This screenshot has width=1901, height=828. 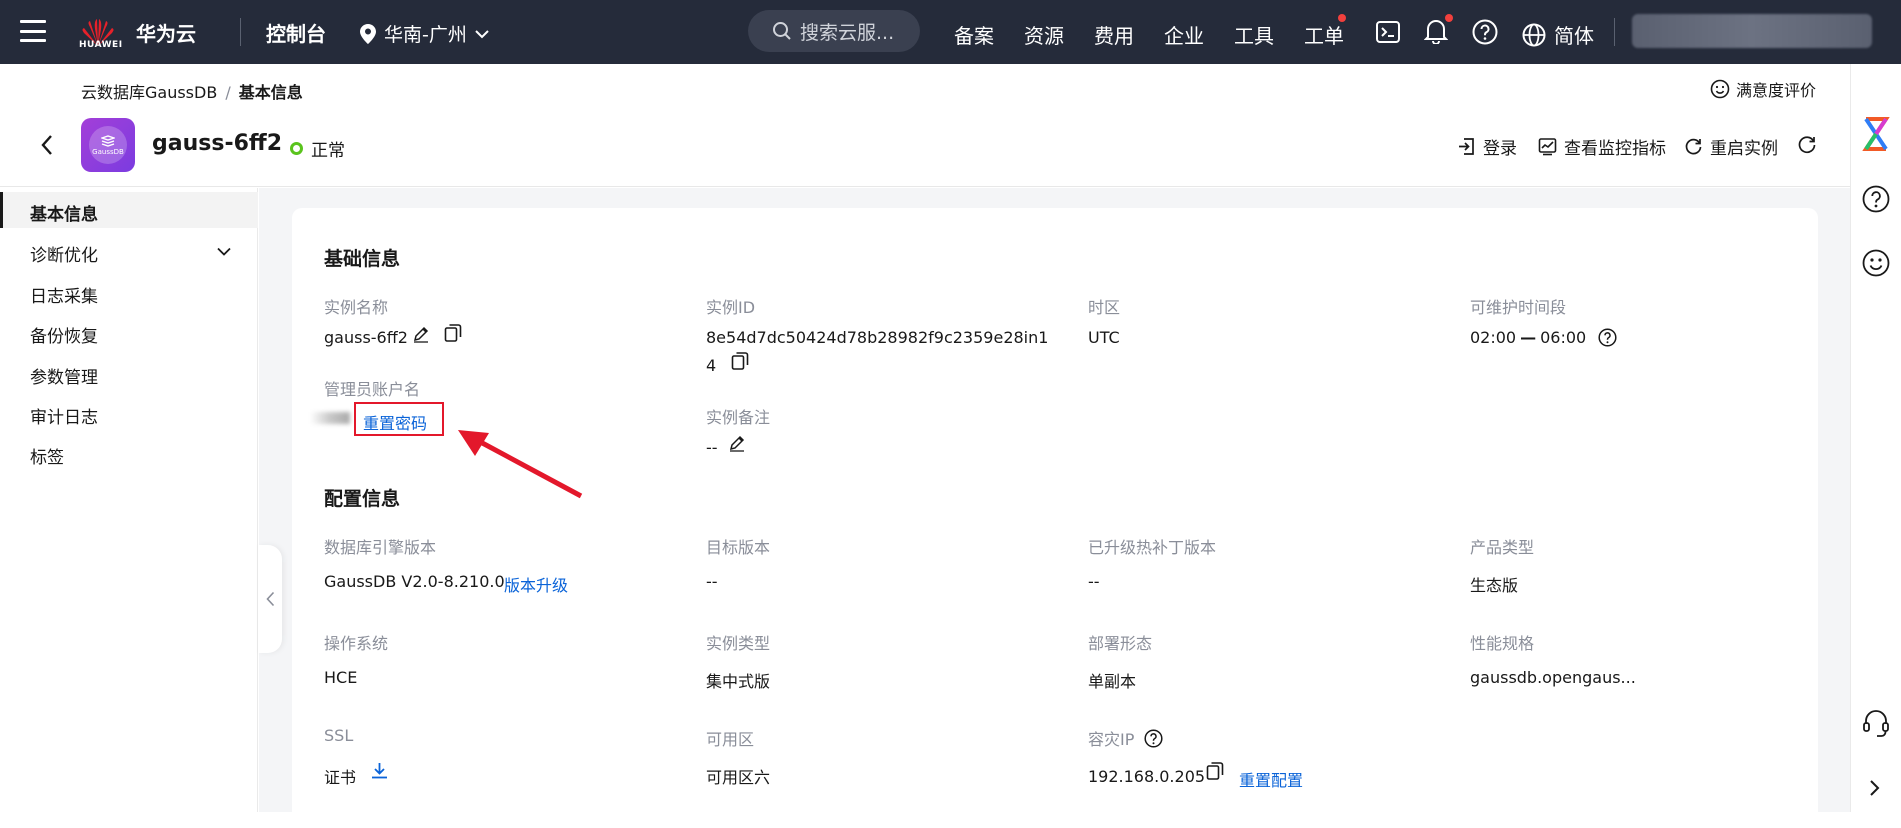 I want to click on instance-type-label: 实例类型, so click(x=738, y=643).